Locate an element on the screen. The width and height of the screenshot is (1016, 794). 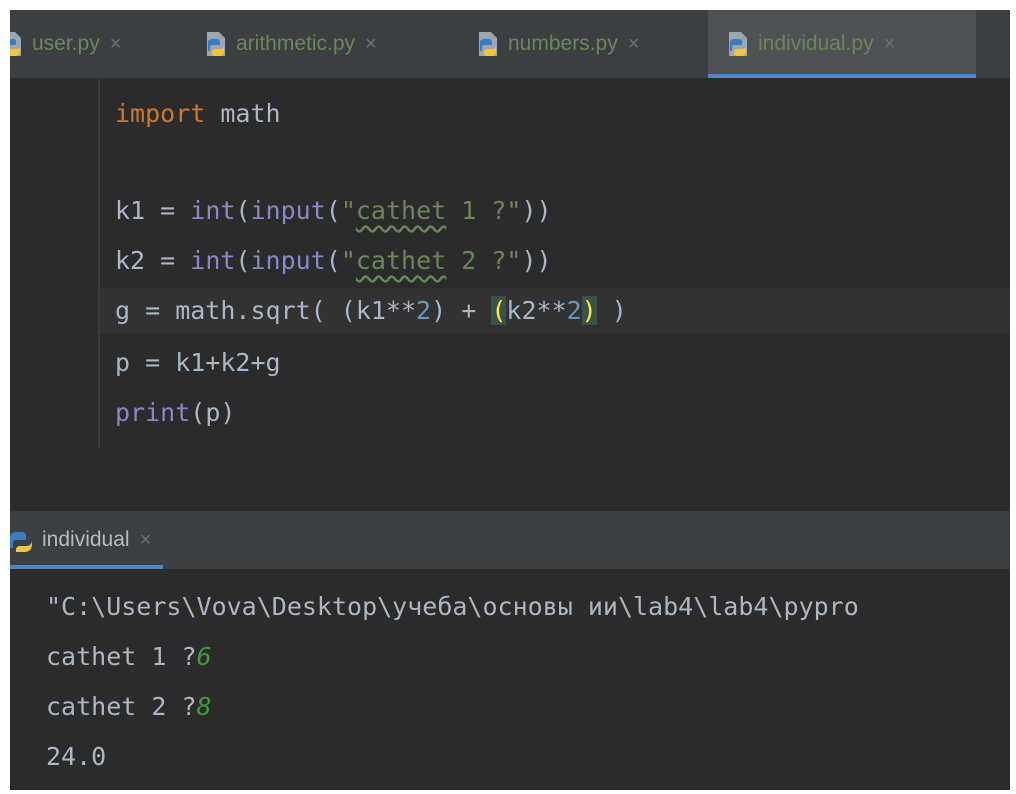
code-line-6: p = k1+k2+g is located at coordinates (198, 363).